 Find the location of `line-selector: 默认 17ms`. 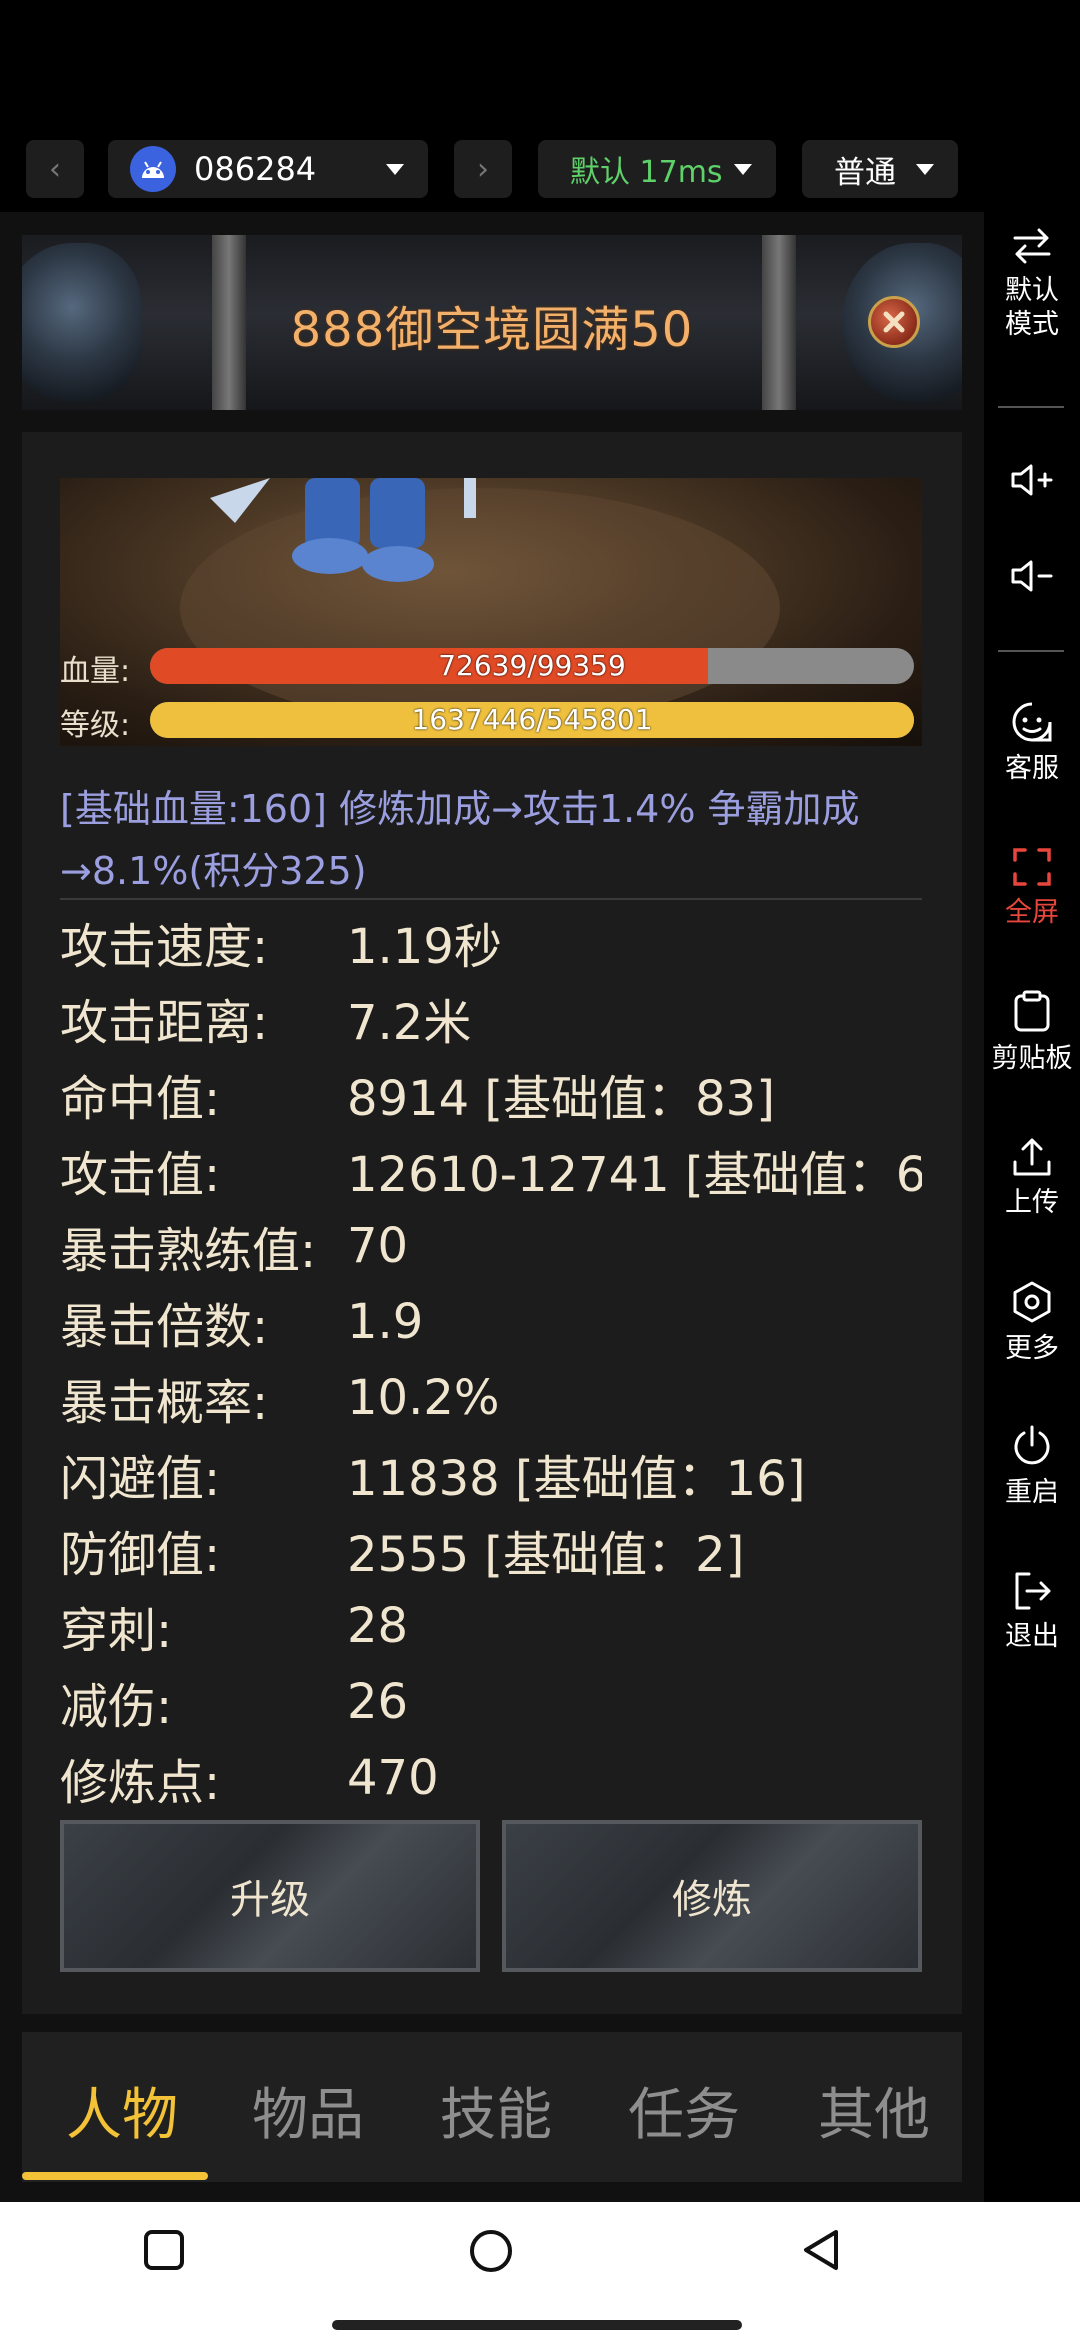

line-selector: 默认 17ms is located at coordinates (657, 169).